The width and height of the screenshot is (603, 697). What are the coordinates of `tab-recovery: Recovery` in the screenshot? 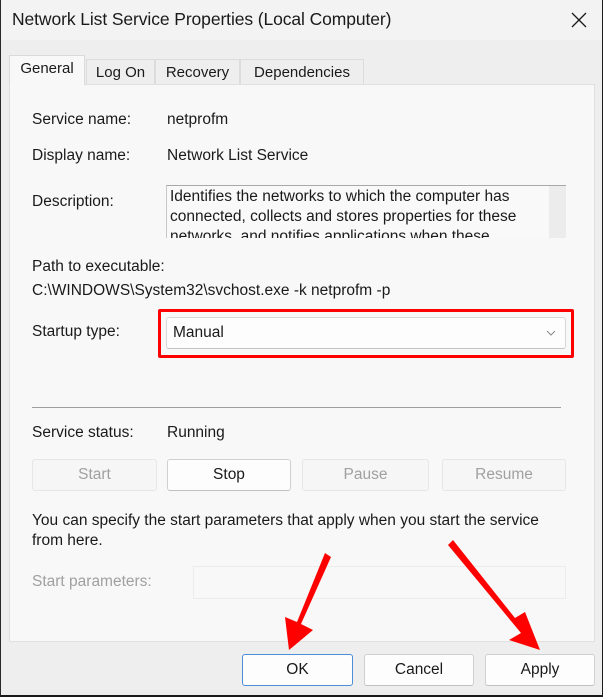 It's located at (197, 71).